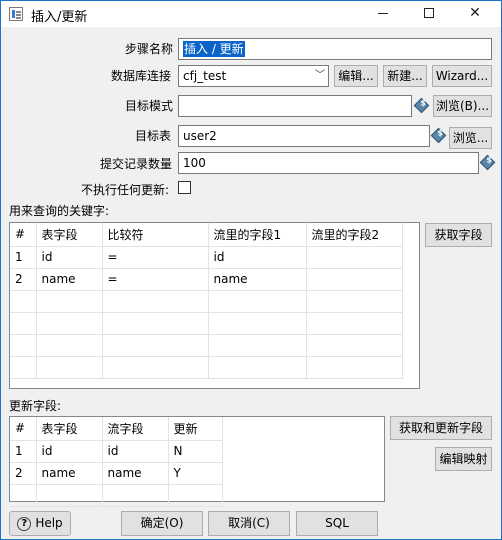 Image resolution: width=502 pixels, height=540 pixels. What do you see at coordinates (162, 523) in the screenshot?
I see `ok-button: 确定(O)` at bounding box center [162, 523].